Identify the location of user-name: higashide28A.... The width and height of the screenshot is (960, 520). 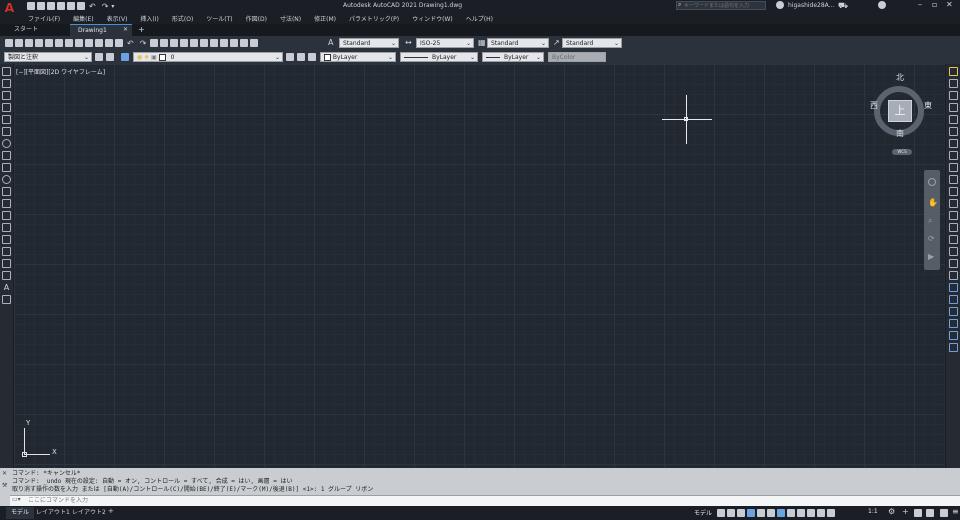
(811, 5).